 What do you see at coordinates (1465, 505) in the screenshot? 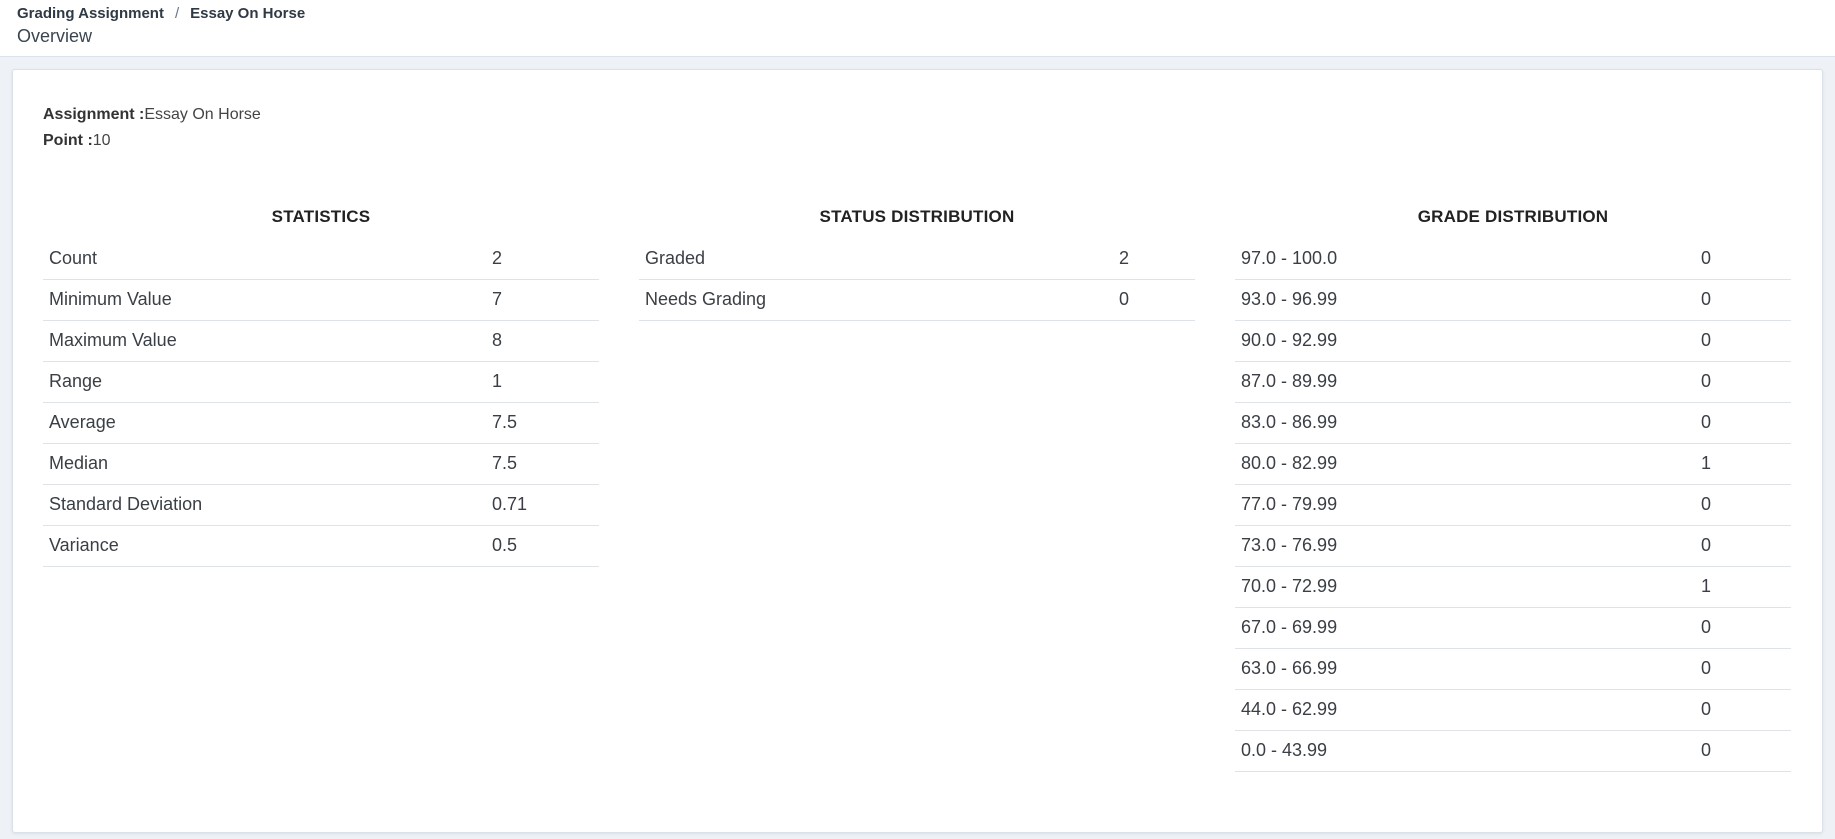
I see `row-label: 77.0 - 79.99` at bounding box center [1465, 505].